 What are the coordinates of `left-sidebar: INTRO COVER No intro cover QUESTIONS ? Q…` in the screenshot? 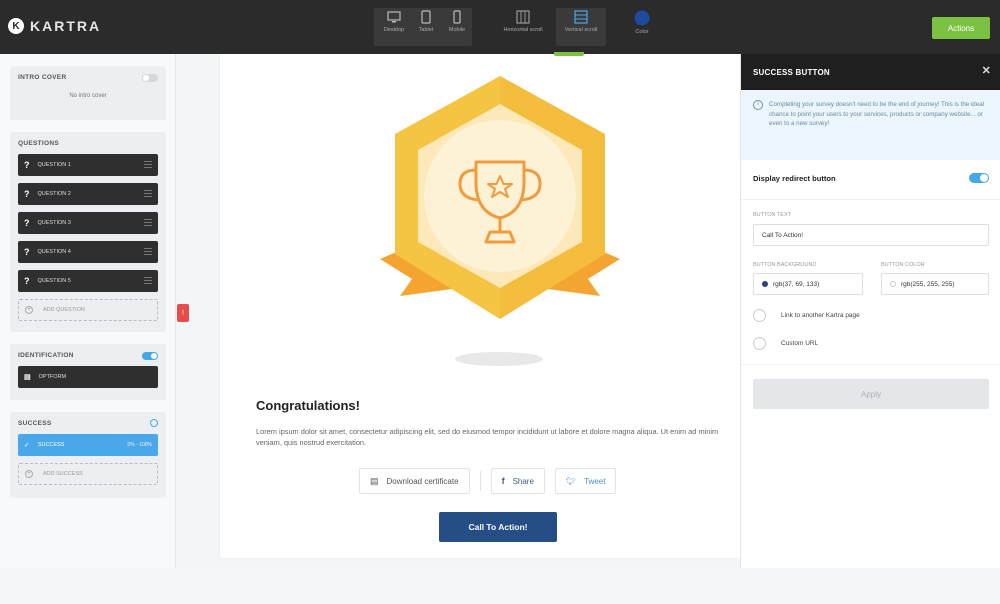 It's located at (88, 311).